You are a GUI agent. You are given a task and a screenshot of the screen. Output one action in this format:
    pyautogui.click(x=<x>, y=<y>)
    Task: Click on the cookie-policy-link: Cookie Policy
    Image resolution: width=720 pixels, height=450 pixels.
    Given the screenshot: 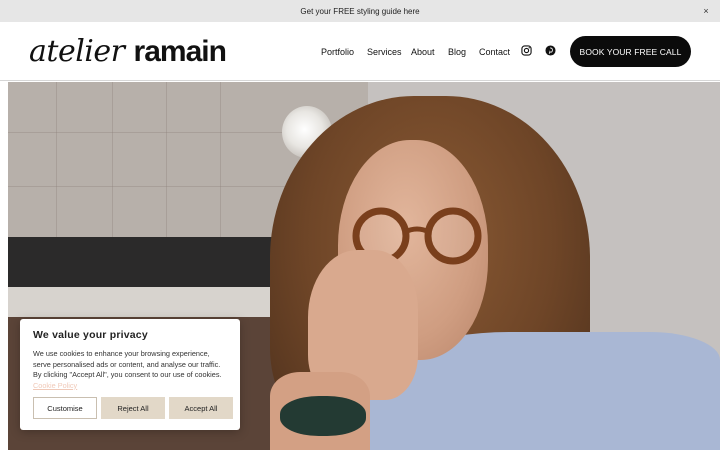 What is the action you would take?
    pyautogui.click(x=55, y=385)
    